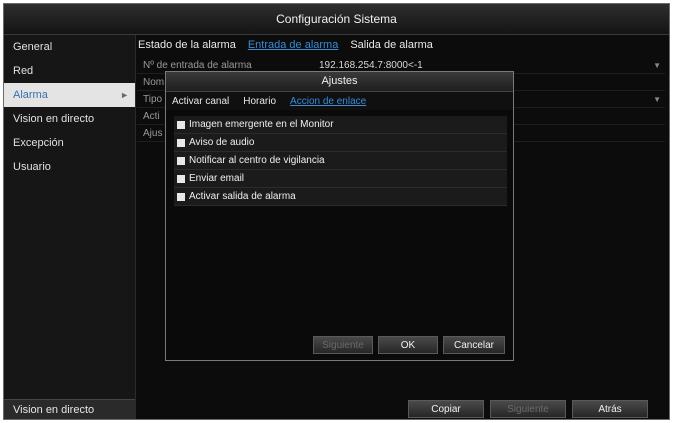  Describe the element at coordinates (197, 65) in the screenshot. I see `row-label: Nº de entrada de alarma` at that location.